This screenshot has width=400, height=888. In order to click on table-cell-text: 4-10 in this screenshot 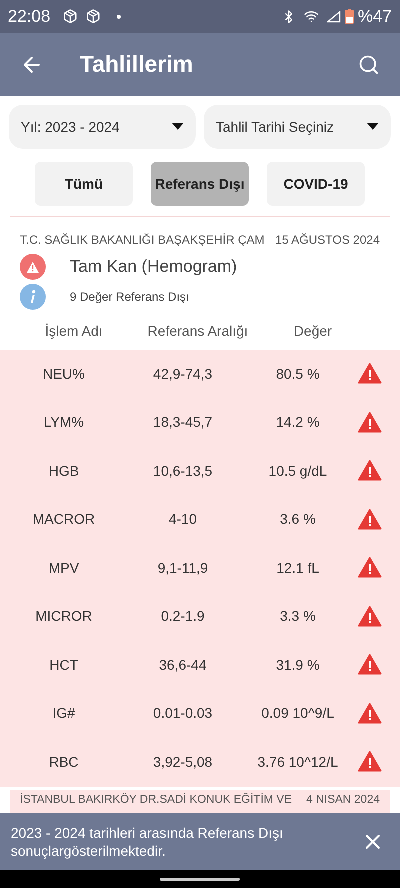, I will do `click(183, 520)`.